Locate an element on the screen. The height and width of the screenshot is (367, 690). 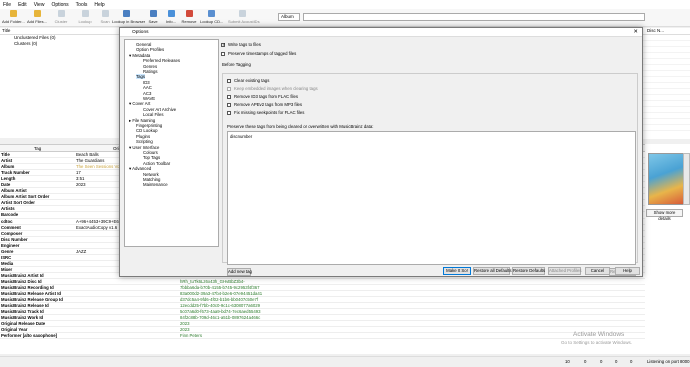
tree-node-general: General is located at coordinates (143, 44).